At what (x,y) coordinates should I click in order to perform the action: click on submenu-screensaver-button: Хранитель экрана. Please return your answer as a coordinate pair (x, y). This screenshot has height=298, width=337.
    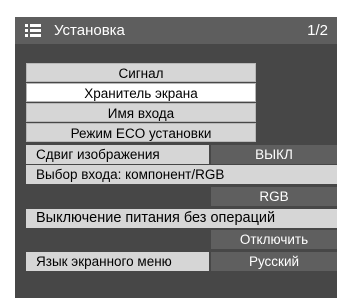
    Looking at the image, I should click on (141, 92).